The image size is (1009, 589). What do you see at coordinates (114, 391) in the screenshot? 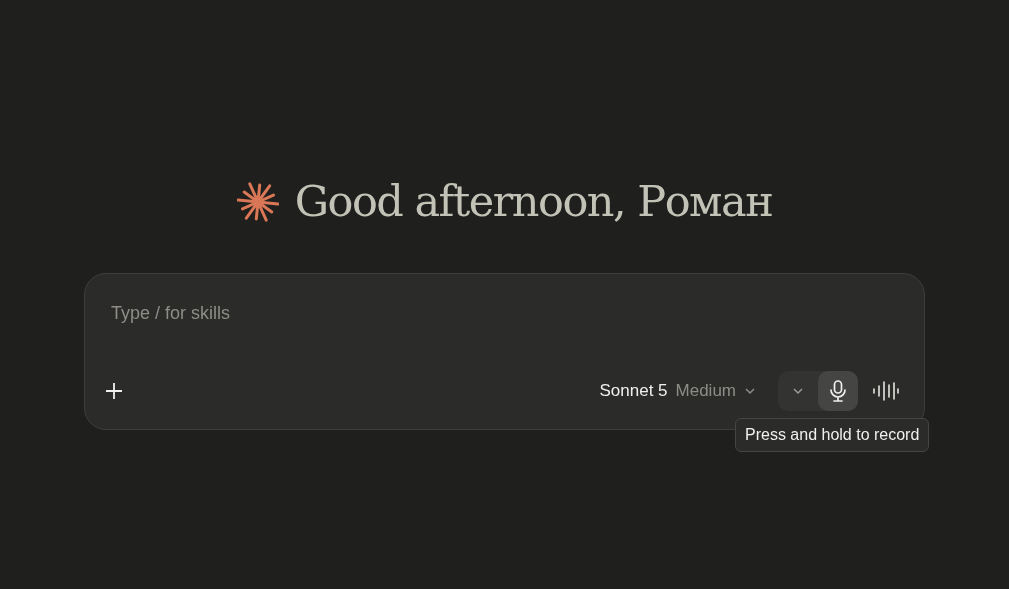
I see `plus-icon` at bounding box center [114, 391].